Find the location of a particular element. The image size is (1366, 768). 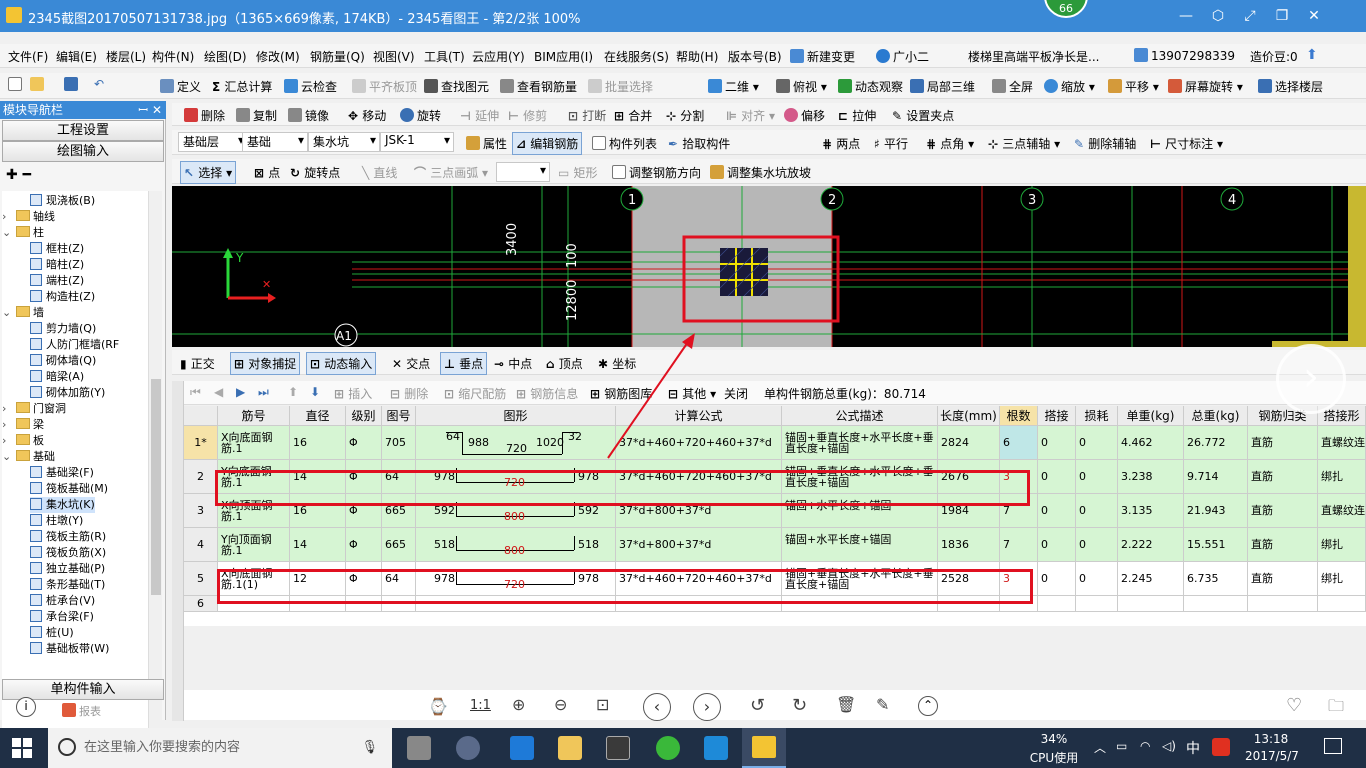

scale-rebar-button: ⊡ 缩尺配筋 is located at coordinates (475, 393).